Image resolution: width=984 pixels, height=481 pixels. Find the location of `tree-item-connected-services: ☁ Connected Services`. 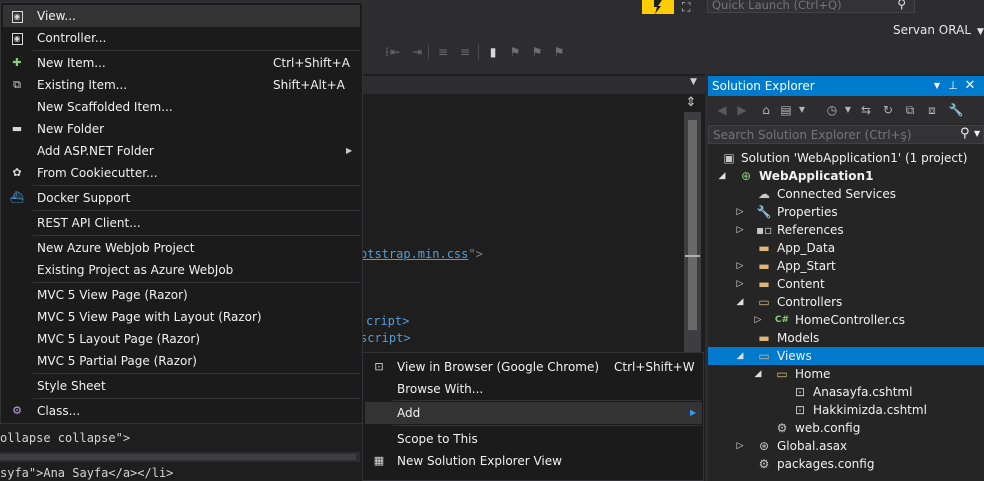

tree-item-connected-services: ☁ Connected Services is located at coordinates (846, 194).